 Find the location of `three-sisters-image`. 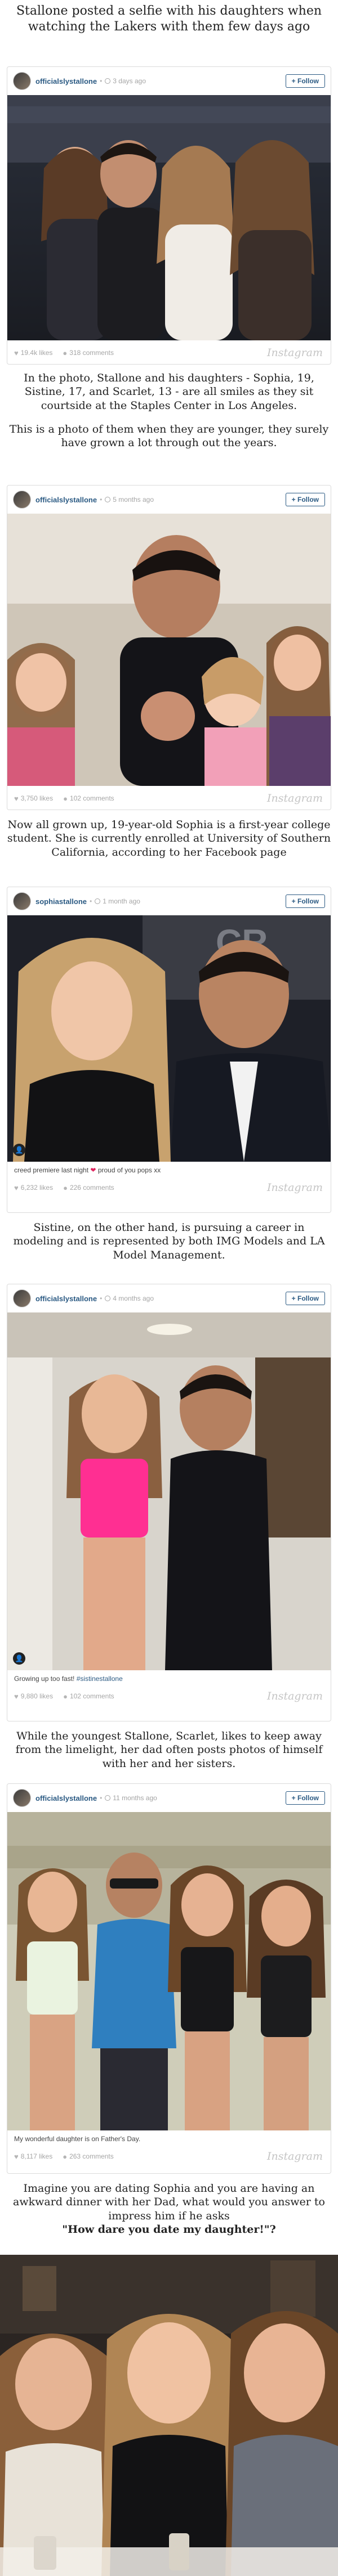

three-sisters-image is located at coordinates (169, 2415).